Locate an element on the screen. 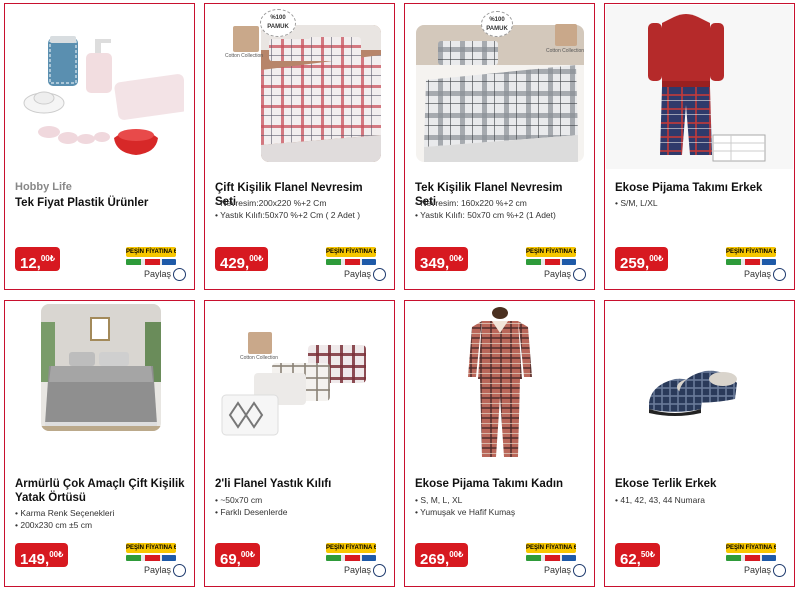 Image resolution: width=800 pixels, height=593 pixels. price-tag: 12,00₺ is located at coordinates (37, 259).